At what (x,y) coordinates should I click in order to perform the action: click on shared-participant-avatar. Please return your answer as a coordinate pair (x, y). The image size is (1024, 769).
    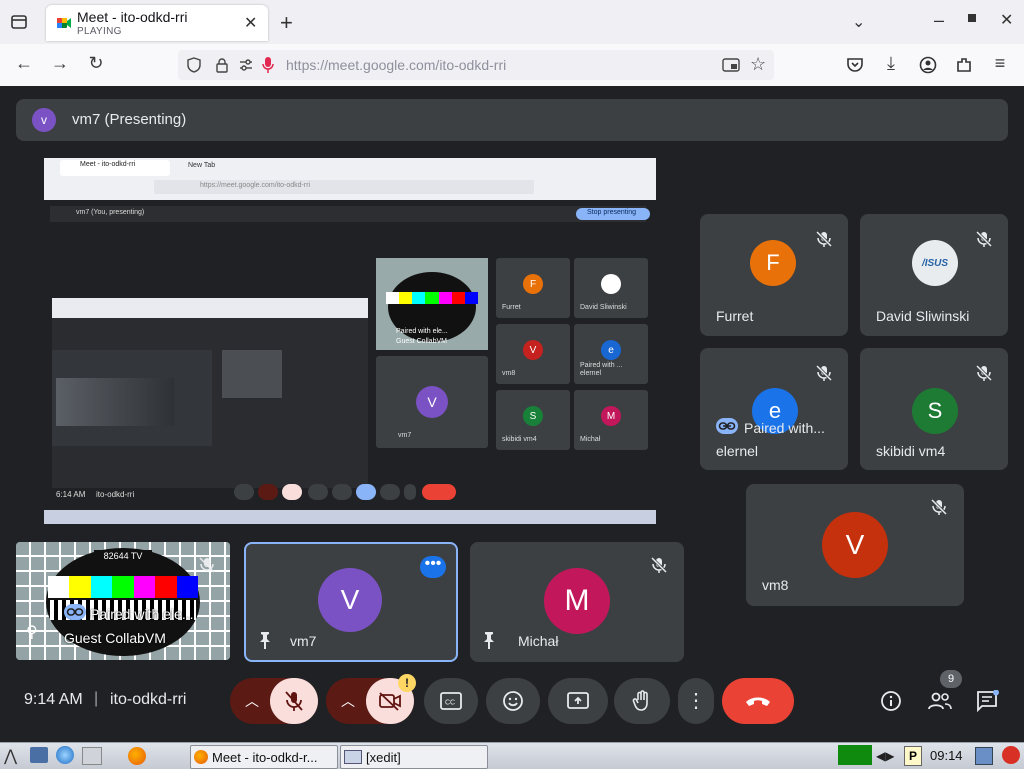
    Looking at the image, I should click on (611, 284).